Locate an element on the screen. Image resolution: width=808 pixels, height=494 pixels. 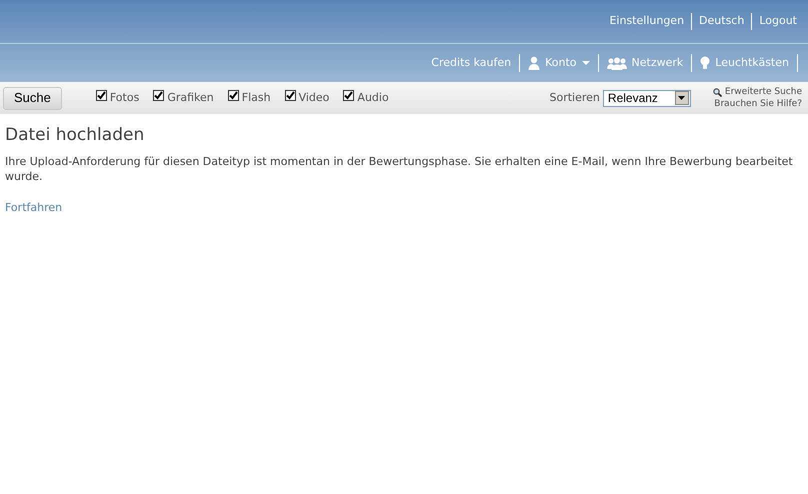
dropdown-arrow-icon is located at coordinates (682, 98).